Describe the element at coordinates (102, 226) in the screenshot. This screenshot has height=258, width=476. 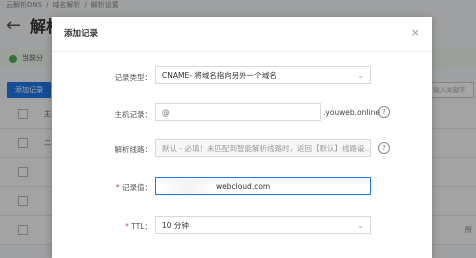
I see `ttl-label: * TTL：` at that location.